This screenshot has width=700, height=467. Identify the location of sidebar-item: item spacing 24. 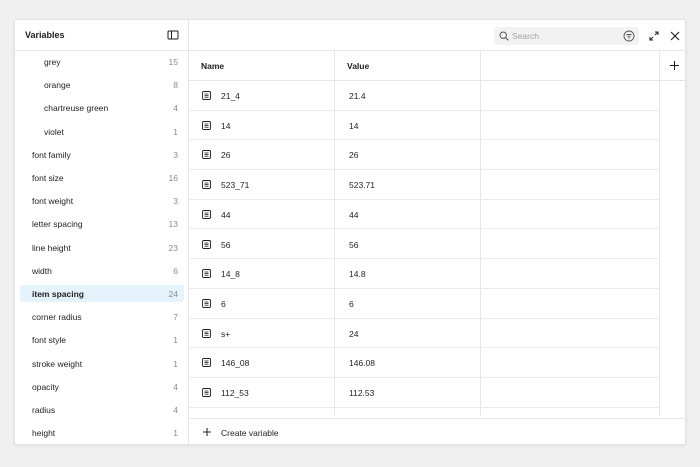
(102, 293).